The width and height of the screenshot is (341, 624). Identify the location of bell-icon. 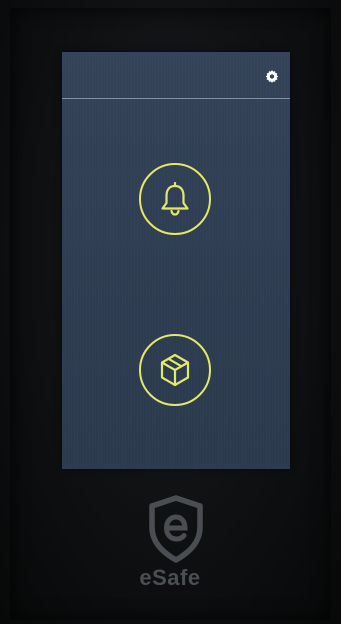
(175, 198).